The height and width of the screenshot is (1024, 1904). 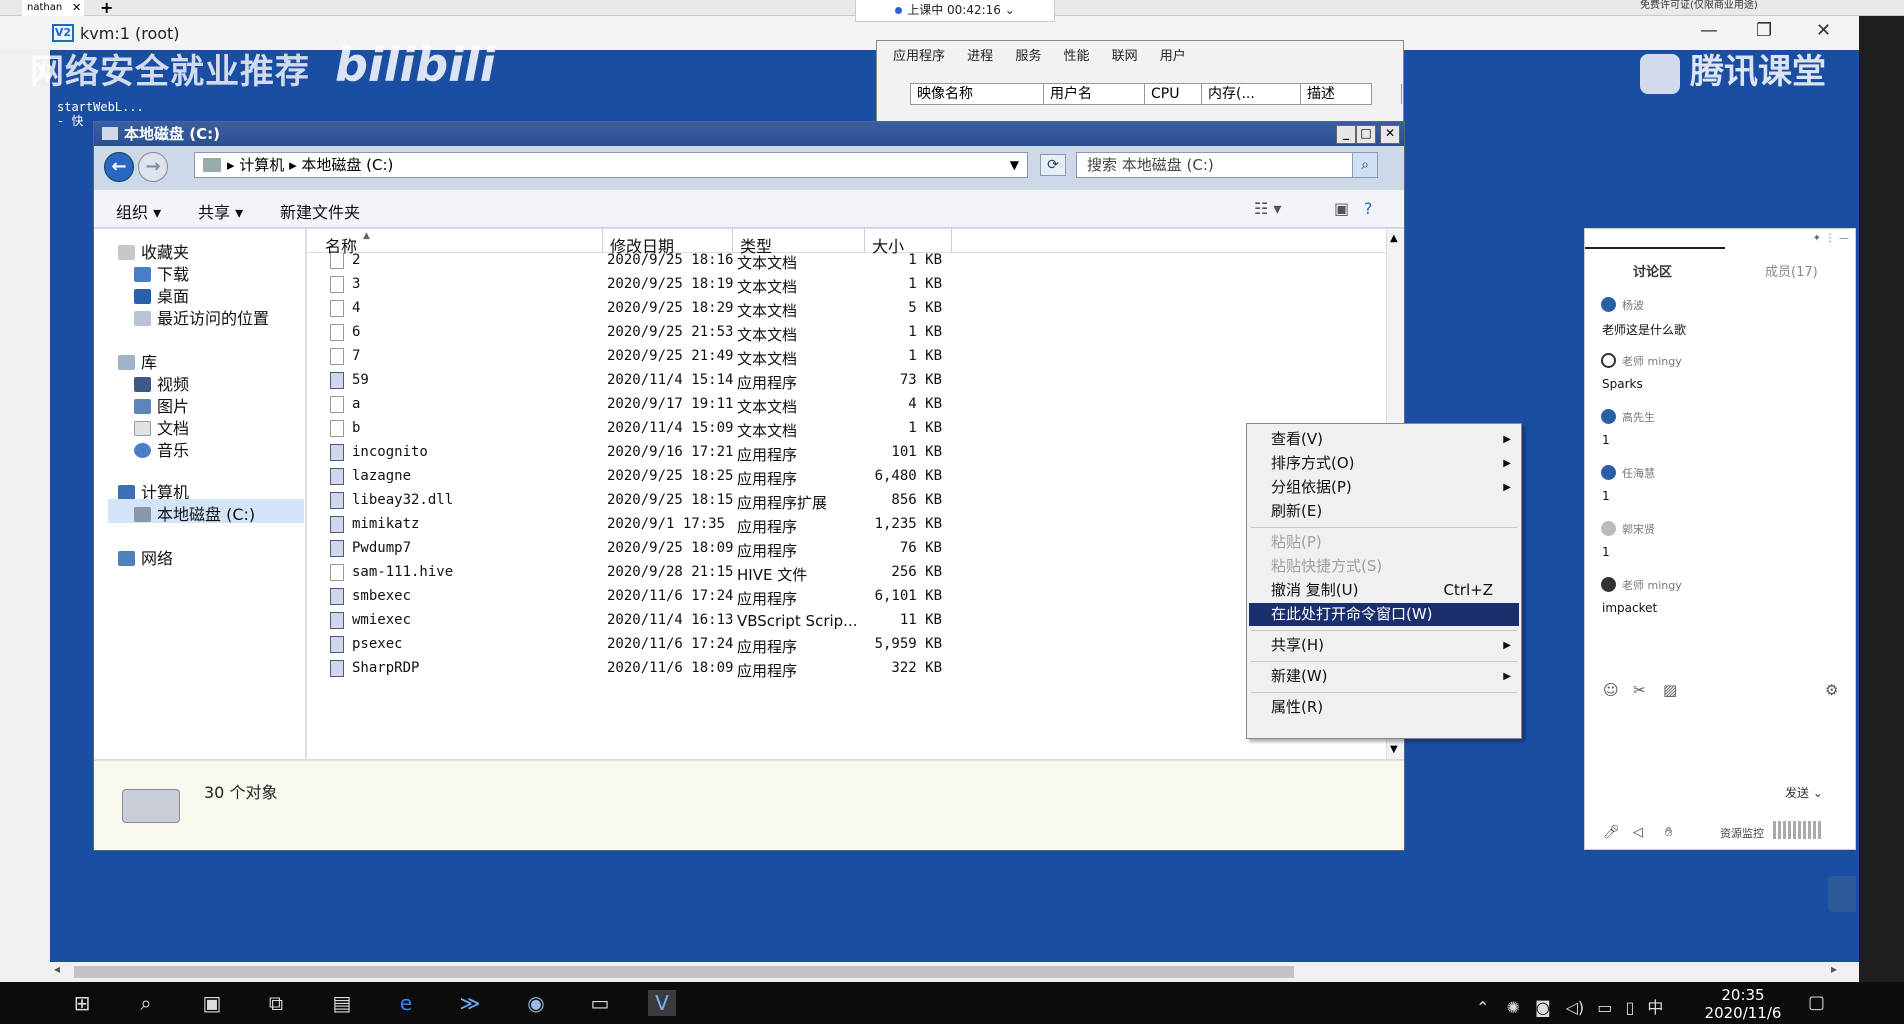 What do you see at coordinates (1053, 165) in the screenshot?
I see `refresh-icon: ⟳` at bounding box center [1053, 165].